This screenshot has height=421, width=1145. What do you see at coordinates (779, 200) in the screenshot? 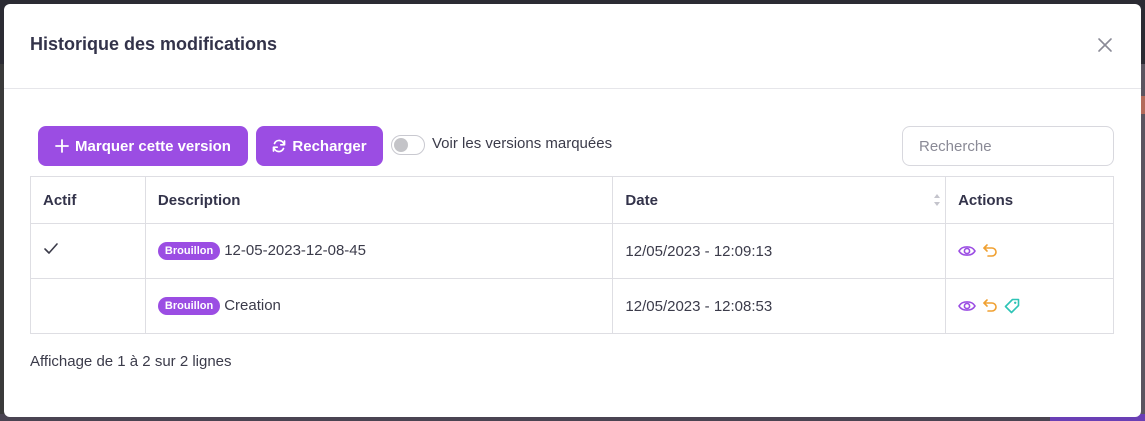
I see `column-header-date: Date` at bounding box center [779, 200].